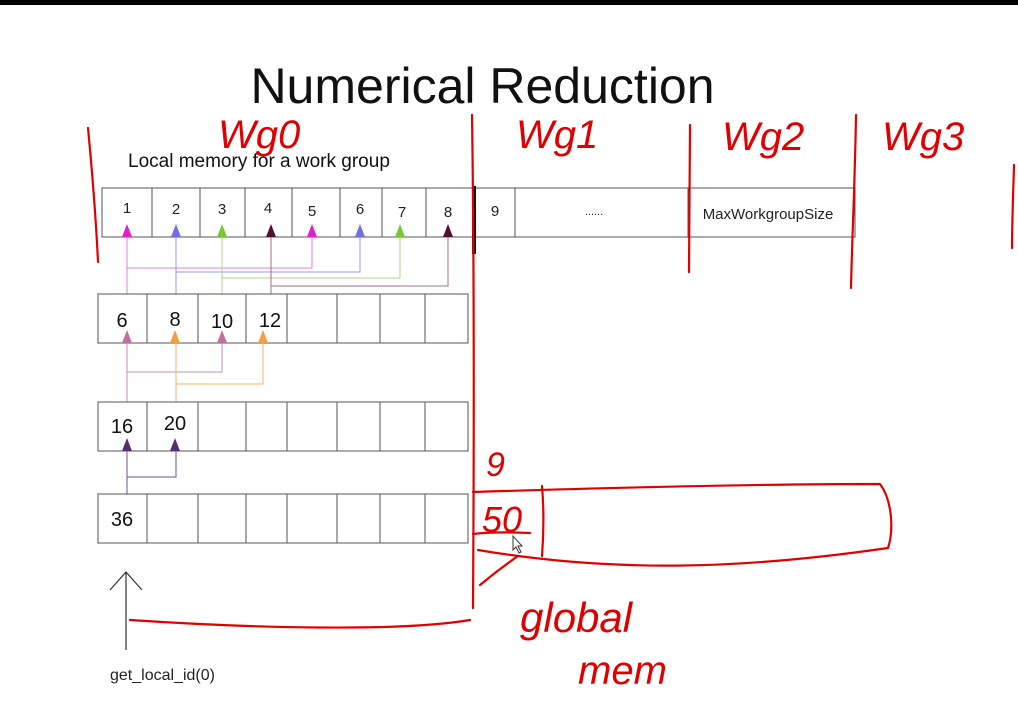 The image size is (1018, 721). I want to click on local-id-arrow, so click(126, 610).